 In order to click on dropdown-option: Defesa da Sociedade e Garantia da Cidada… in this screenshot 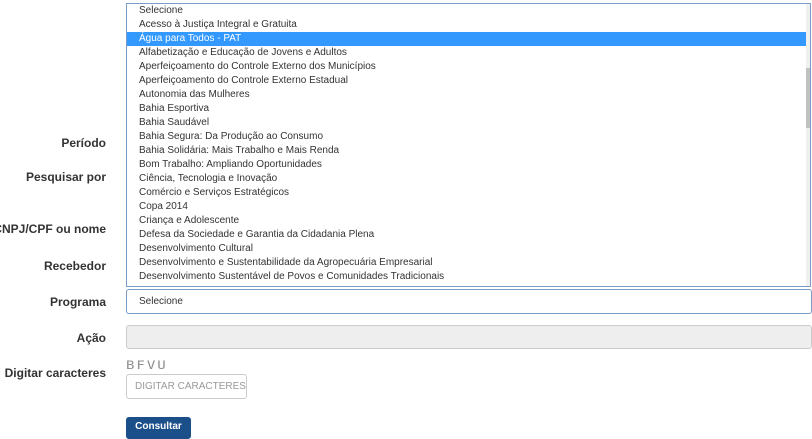, I will do `click(468, 235)`.